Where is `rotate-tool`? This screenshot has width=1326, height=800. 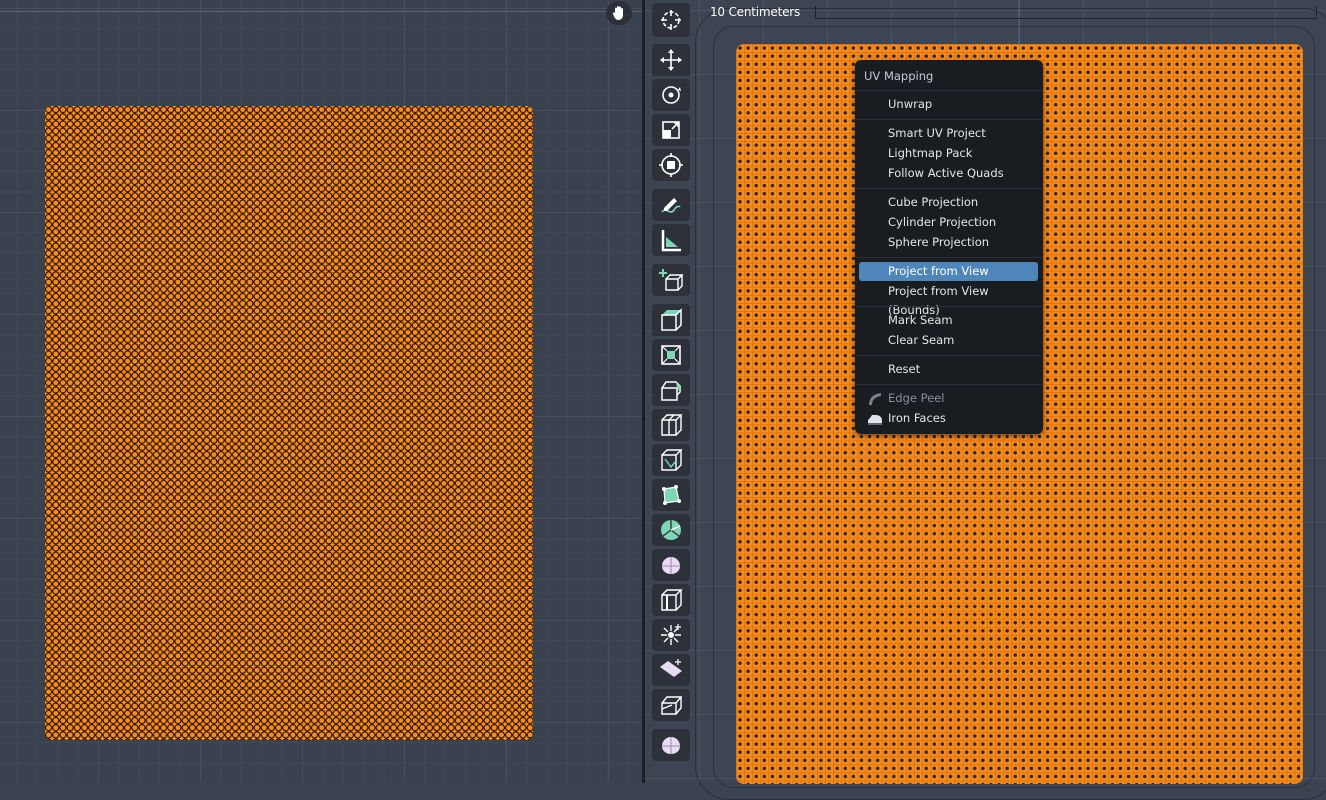 rotate-tool is located at coordinates (671, 95).